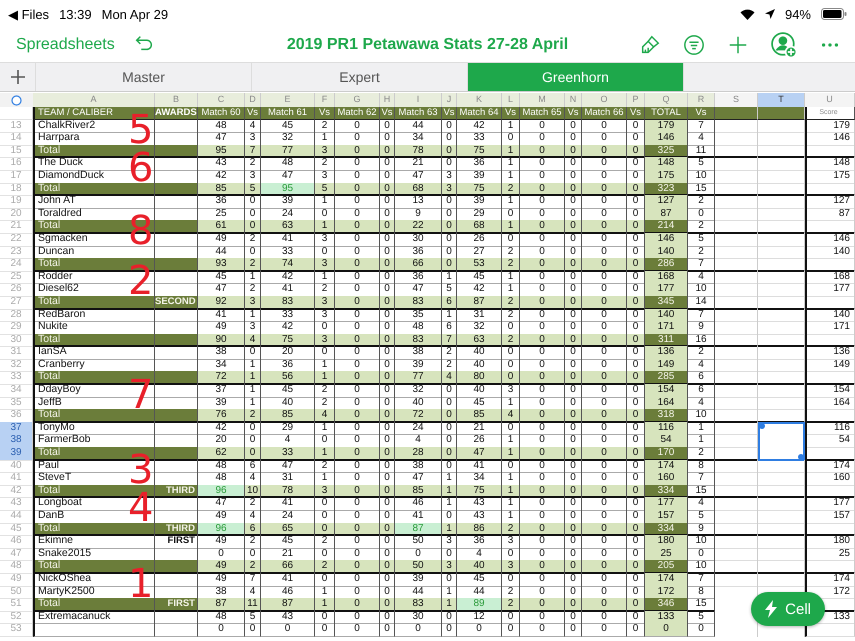  What do you see at coordinates (253, 100) in the screenshot?
I see `column-header: D` at bounding box center [253, 100].